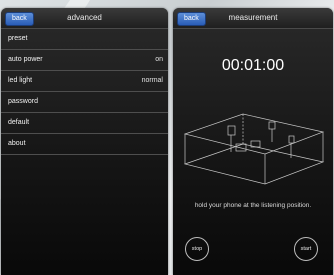 This screenshot has width=334, height=275. What do you see at coordinates (18, 38) in the screenshot?
I see `settings-item-label: preset` at bounding box center [18, 38].